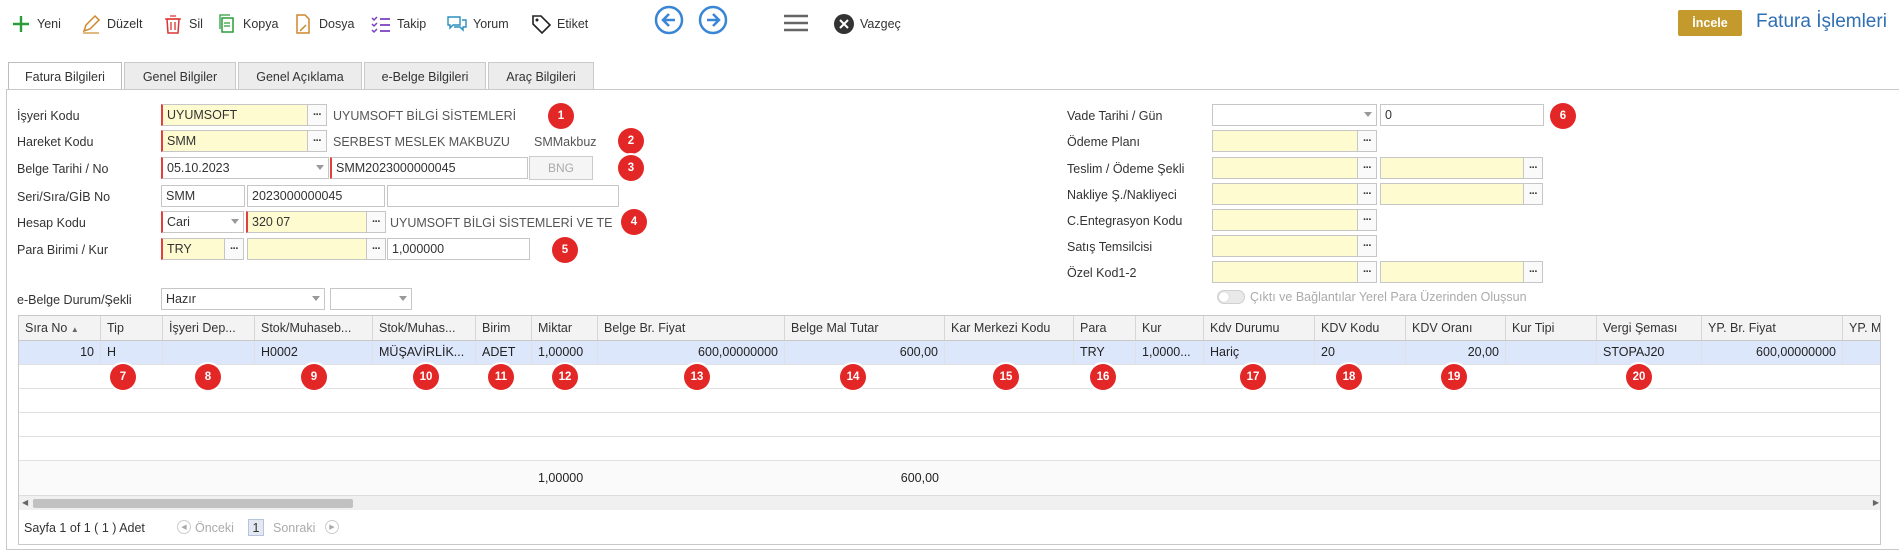 The width and height of the screenshot is (1899, 550). Describe the element at coordinates (867, 24) in the screenshot. I see `cancel-button: Vazgeç` at that location.